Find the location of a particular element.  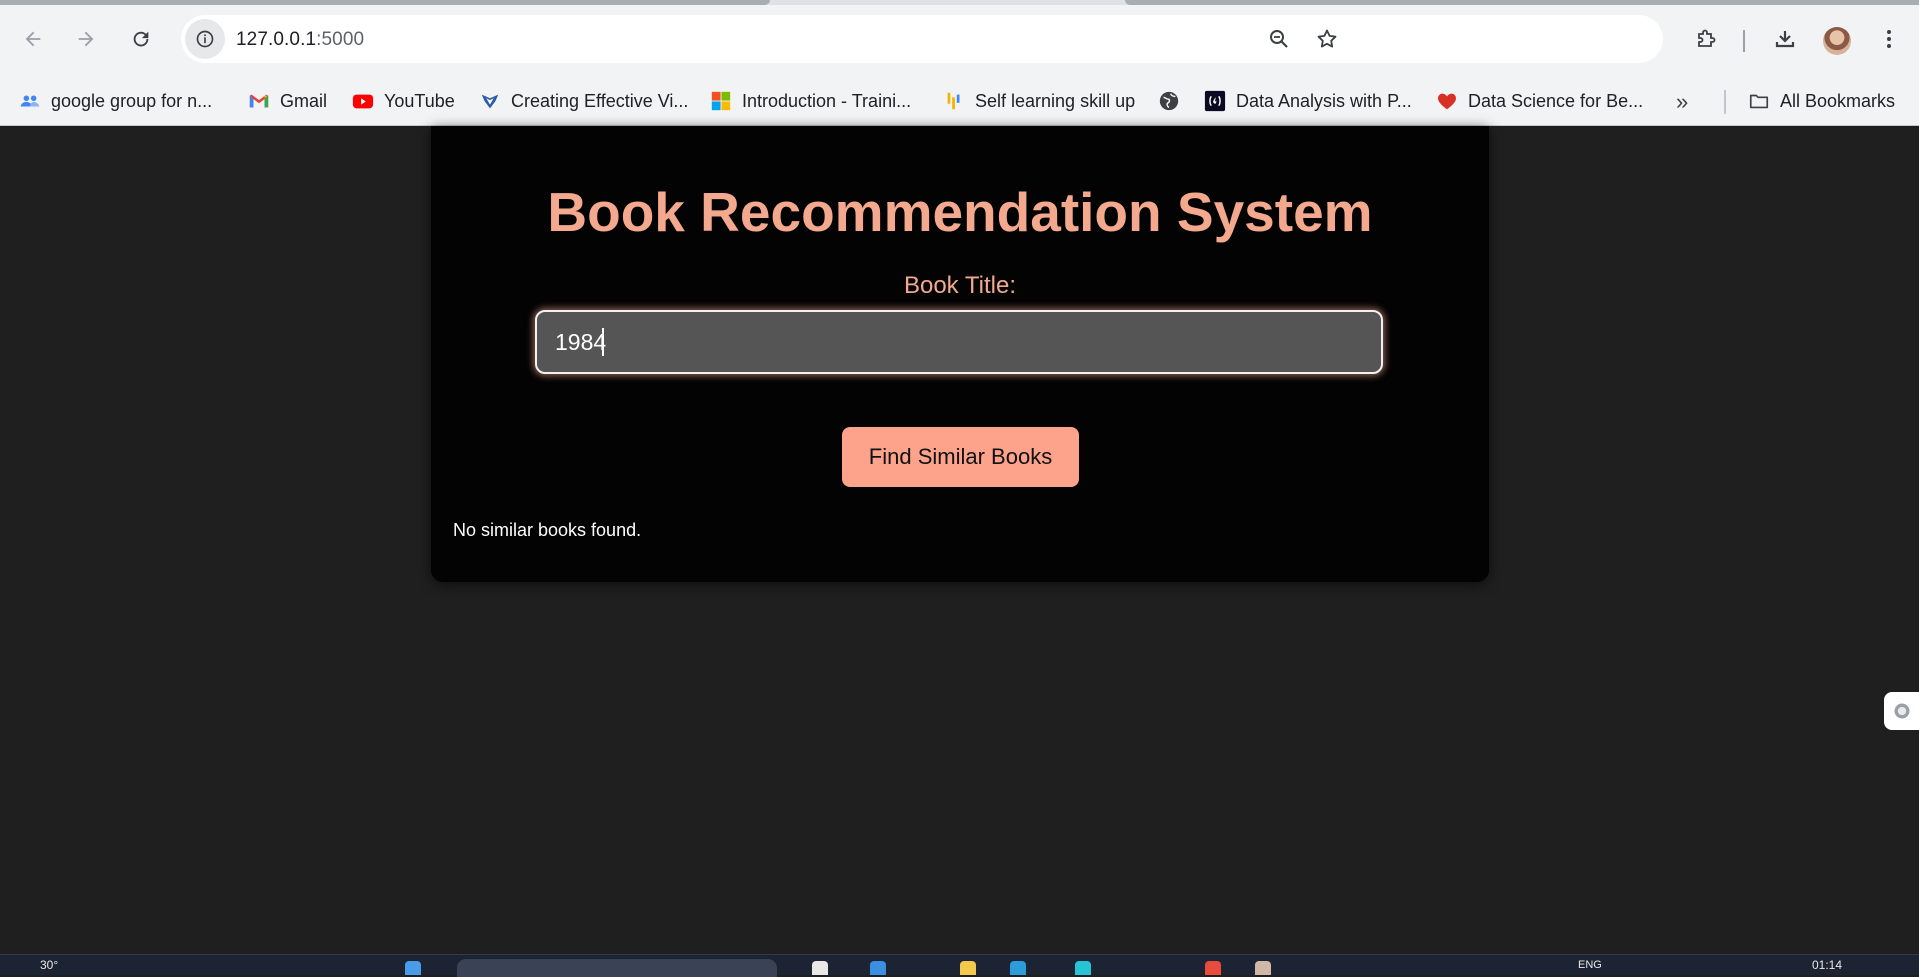

reload-button is located at coordinates (141, 39).